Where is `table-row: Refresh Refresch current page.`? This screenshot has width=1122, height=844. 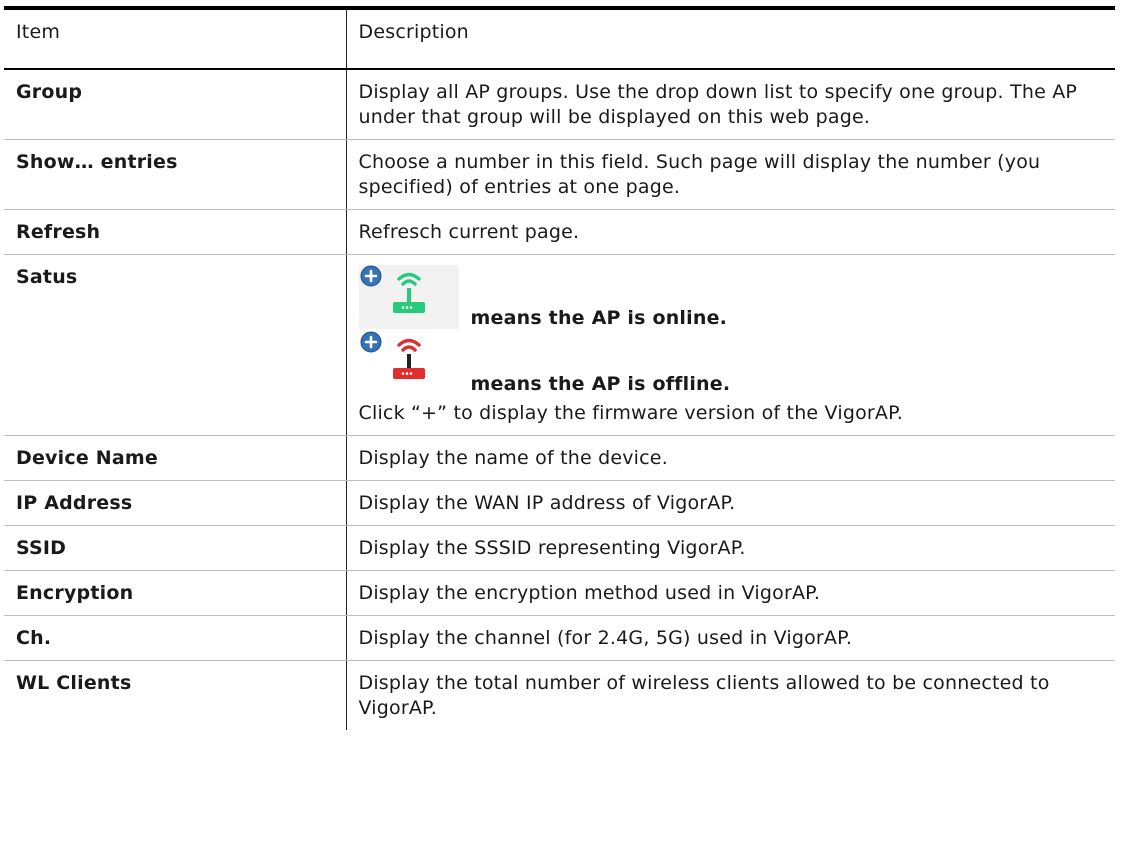
table-row: Refresh Refresch current page. is located at coordinates (559, 232).